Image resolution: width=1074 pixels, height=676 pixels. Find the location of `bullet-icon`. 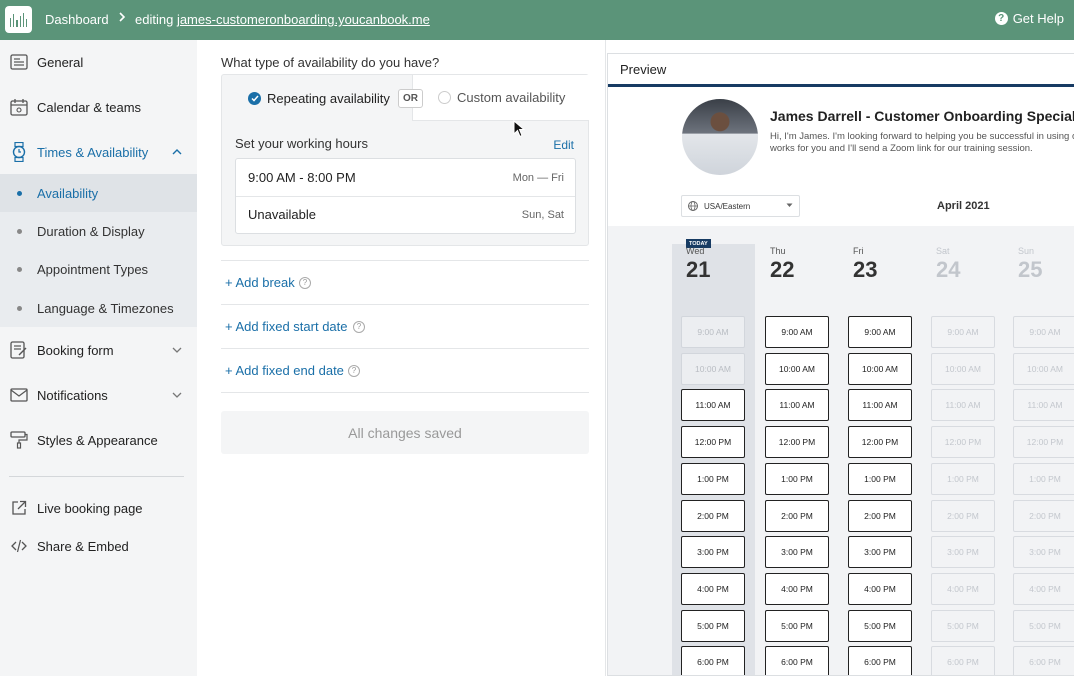

bullet-icon is located at coordinates (19, 308).